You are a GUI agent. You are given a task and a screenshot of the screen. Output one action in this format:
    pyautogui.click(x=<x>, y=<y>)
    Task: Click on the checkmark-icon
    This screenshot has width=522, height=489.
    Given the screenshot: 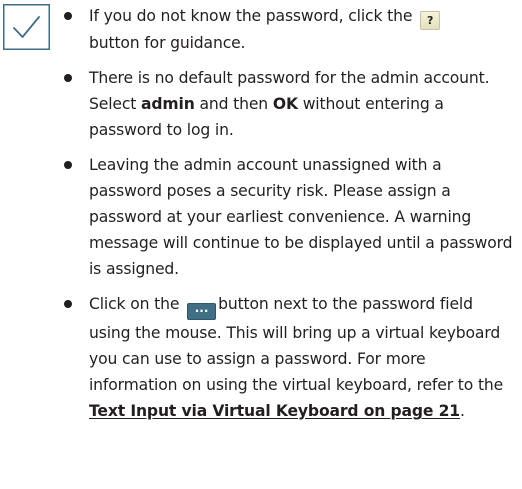 What is the action you would take?
    pyautogui.click(x=26, y=27)
    